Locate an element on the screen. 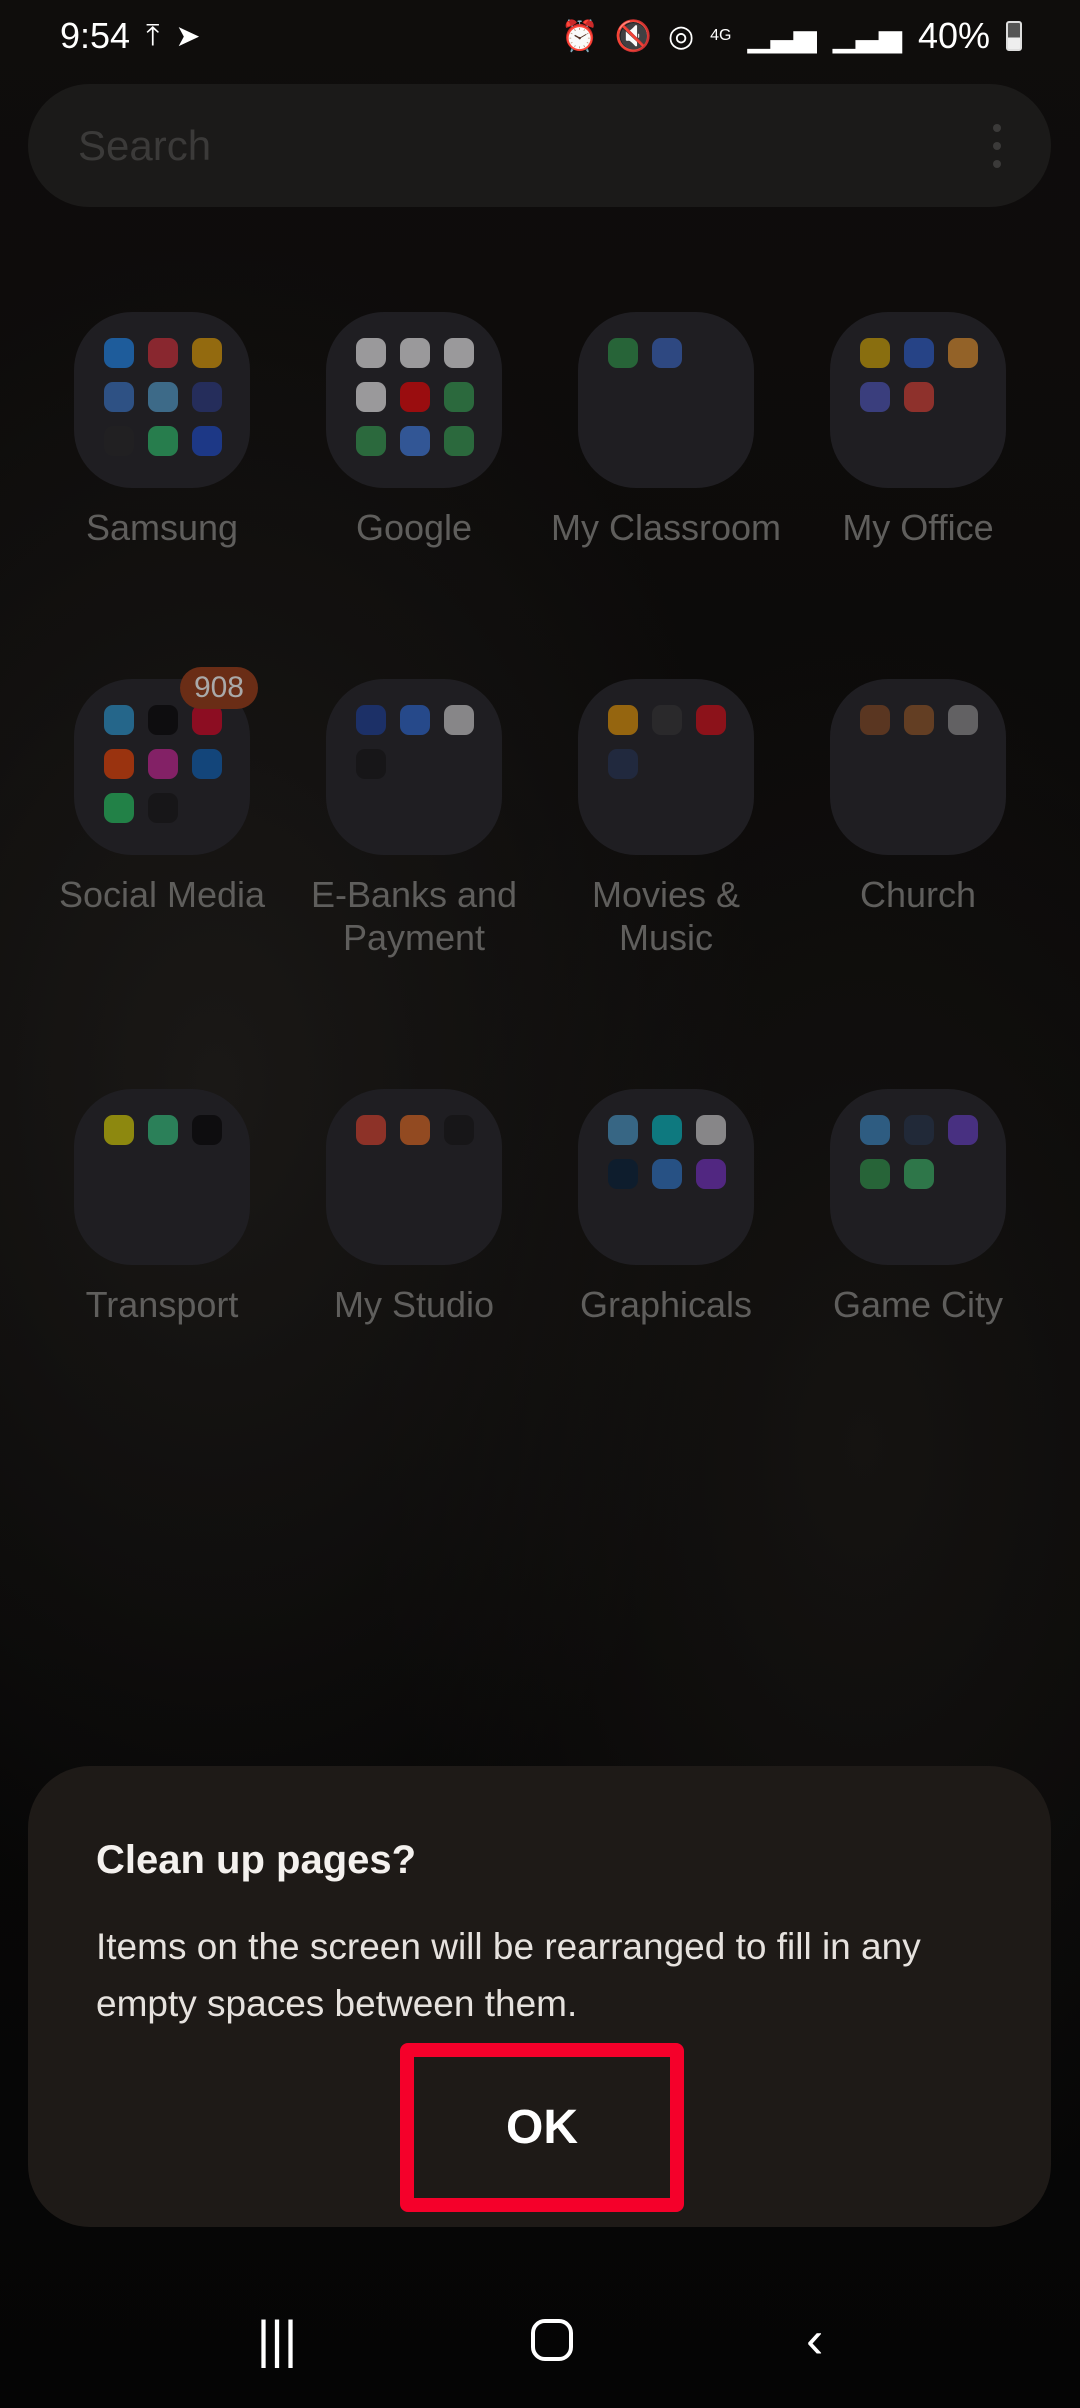 Image resolution: width=1080 pixels, height=2408 pixels. folder-graphicals: Graphicals is located at coordinates (666, 1207).